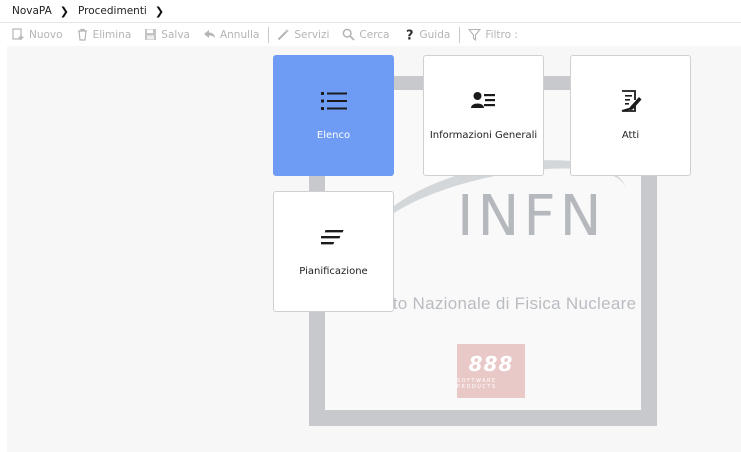  Describe the element at coordinates (150, 34) in the screenshot. I see `floppy-disk-icon` at that location.